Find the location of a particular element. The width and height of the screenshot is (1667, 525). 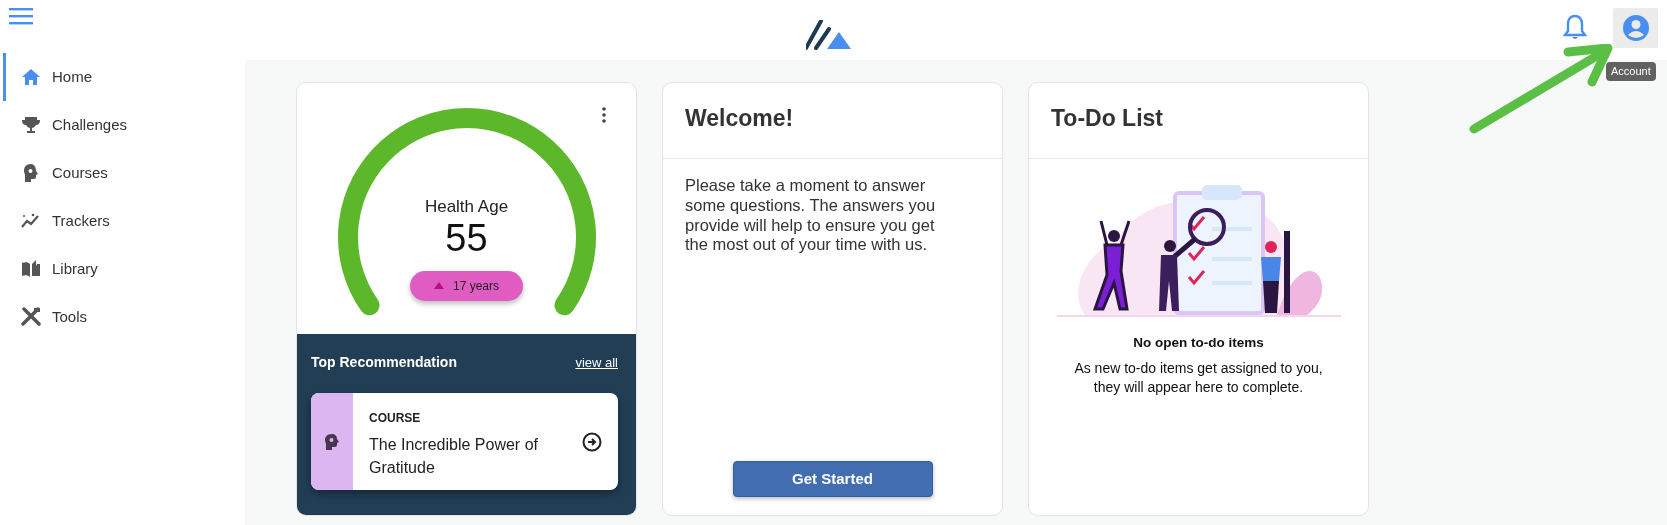

gauge-value: 55 is located at coordinates (466, 239).